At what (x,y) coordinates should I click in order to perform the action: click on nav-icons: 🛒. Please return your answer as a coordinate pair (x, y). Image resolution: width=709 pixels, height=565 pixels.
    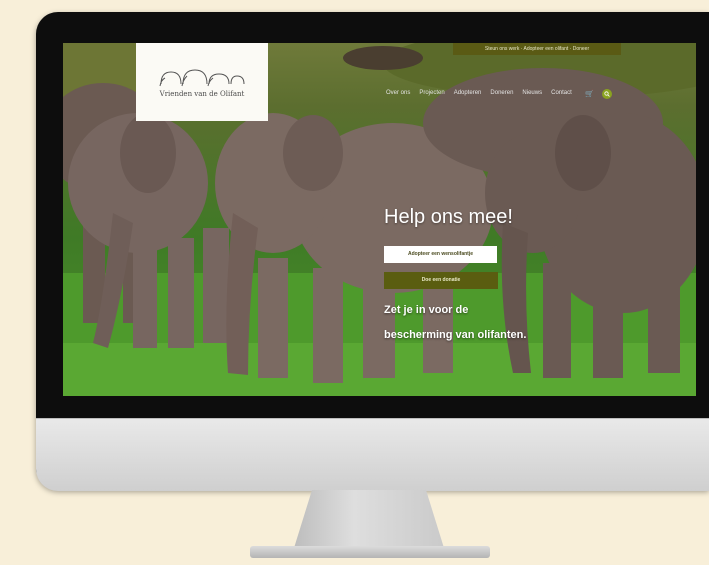
    Looking at the image, I should click on (598, 94).